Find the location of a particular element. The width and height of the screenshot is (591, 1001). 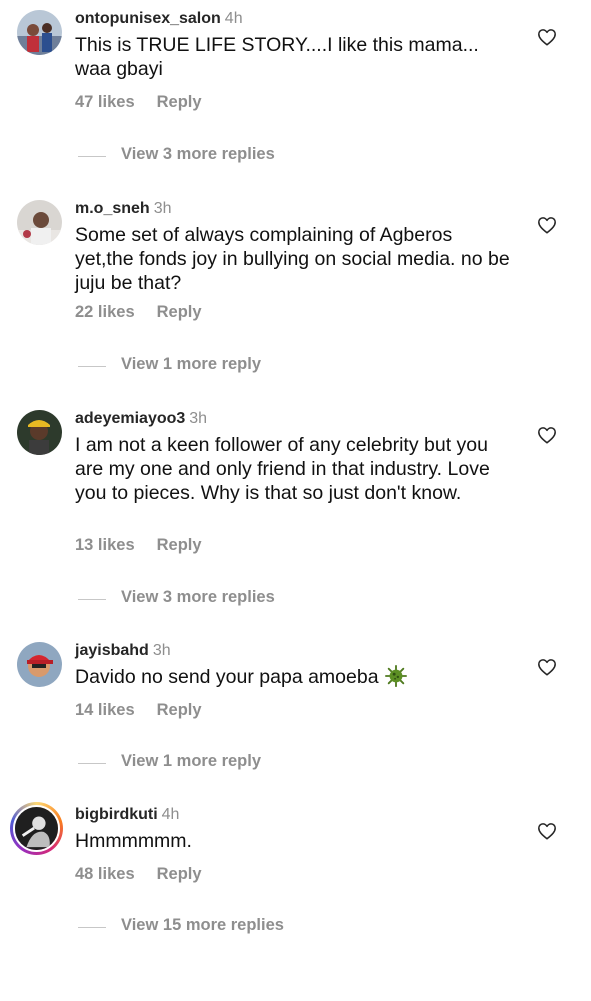

microbe-emoji is located at coordinates (395, 676).